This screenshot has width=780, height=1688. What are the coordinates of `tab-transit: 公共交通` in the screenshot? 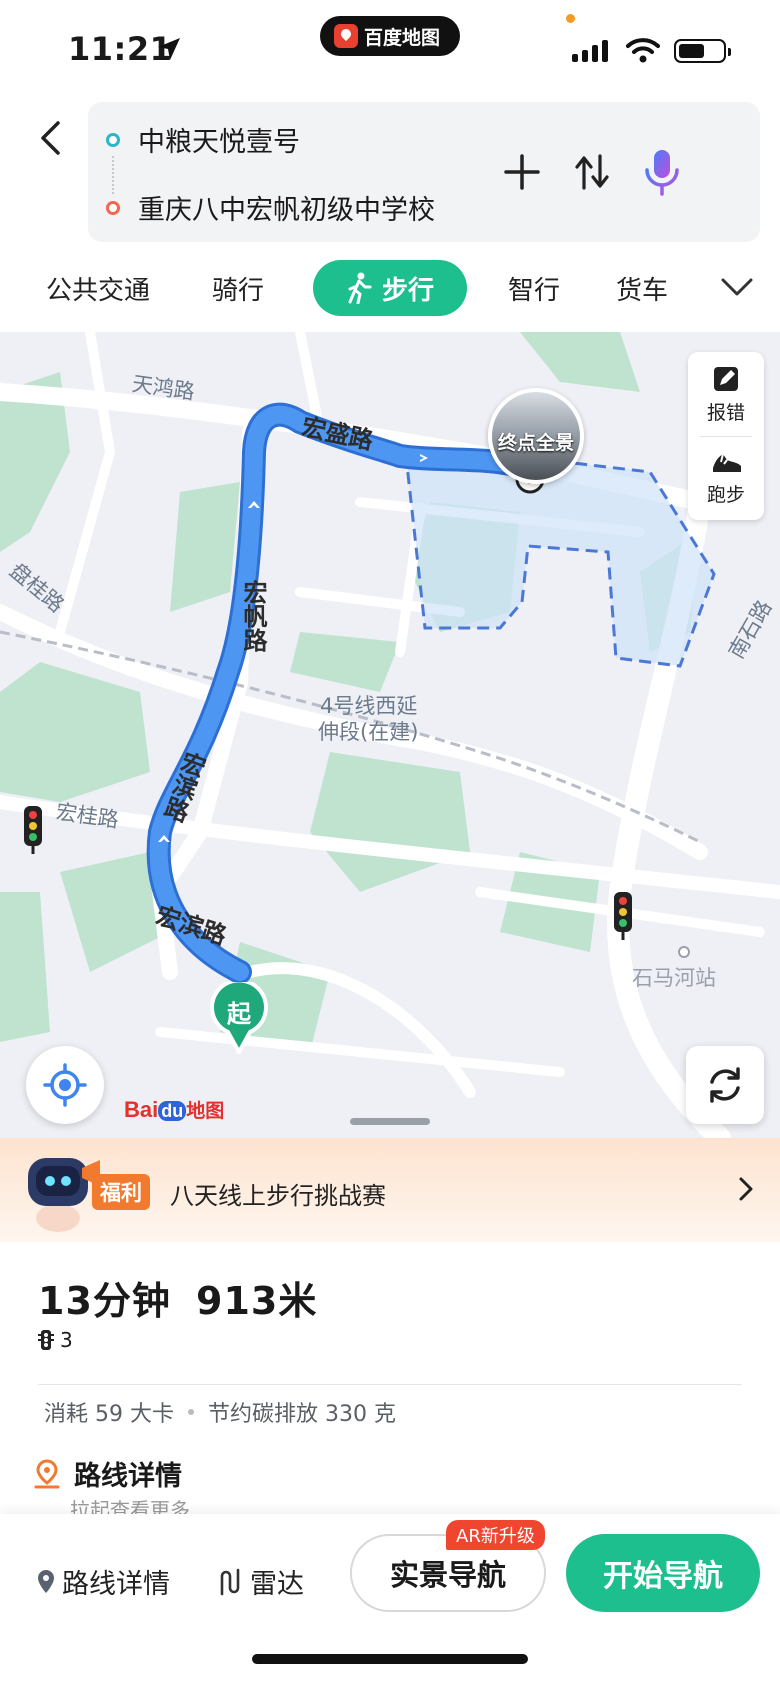 It's located at (98, 288).